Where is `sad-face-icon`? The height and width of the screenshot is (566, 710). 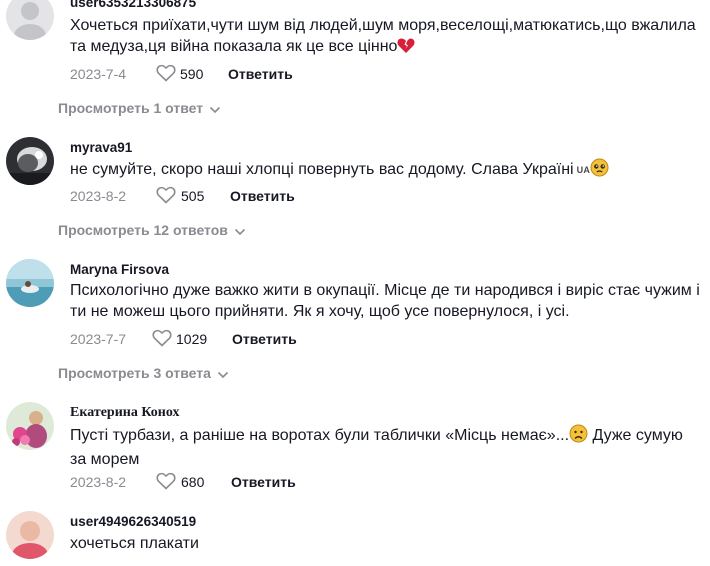 sad-face-icon is located at coordinates (578, 436).